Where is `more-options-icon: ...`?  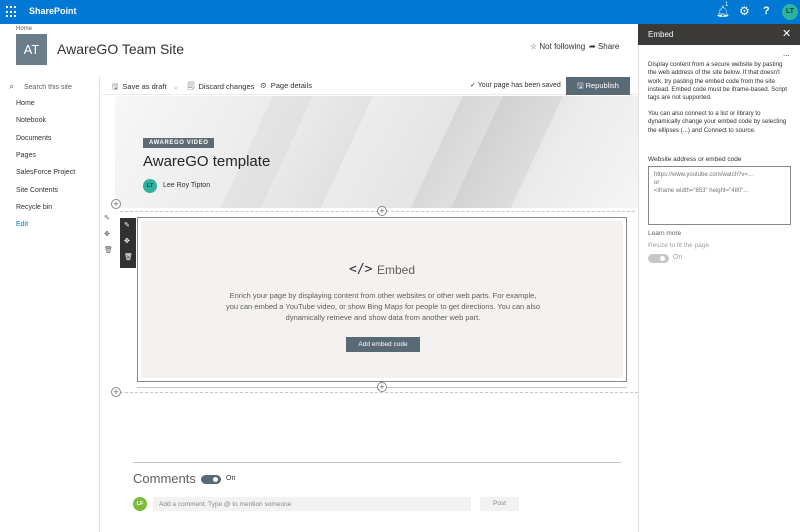
more-options-icon: ... is located at coordinates (786, 53).